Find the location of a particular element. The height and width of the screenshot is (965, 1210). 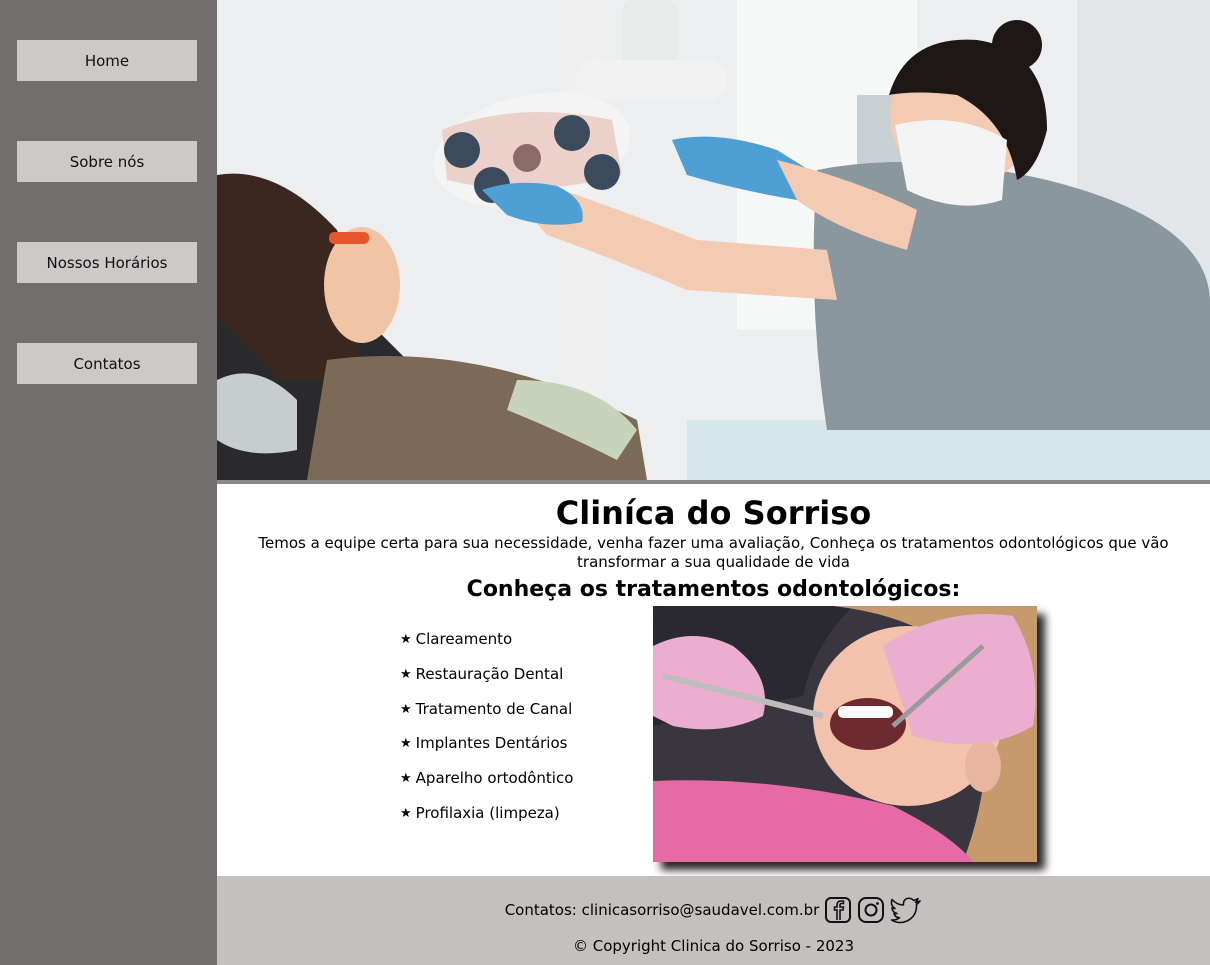

contact-email: Contatos: clinicasorriso@saudavel.com.br is located at coordinates (662, 910).